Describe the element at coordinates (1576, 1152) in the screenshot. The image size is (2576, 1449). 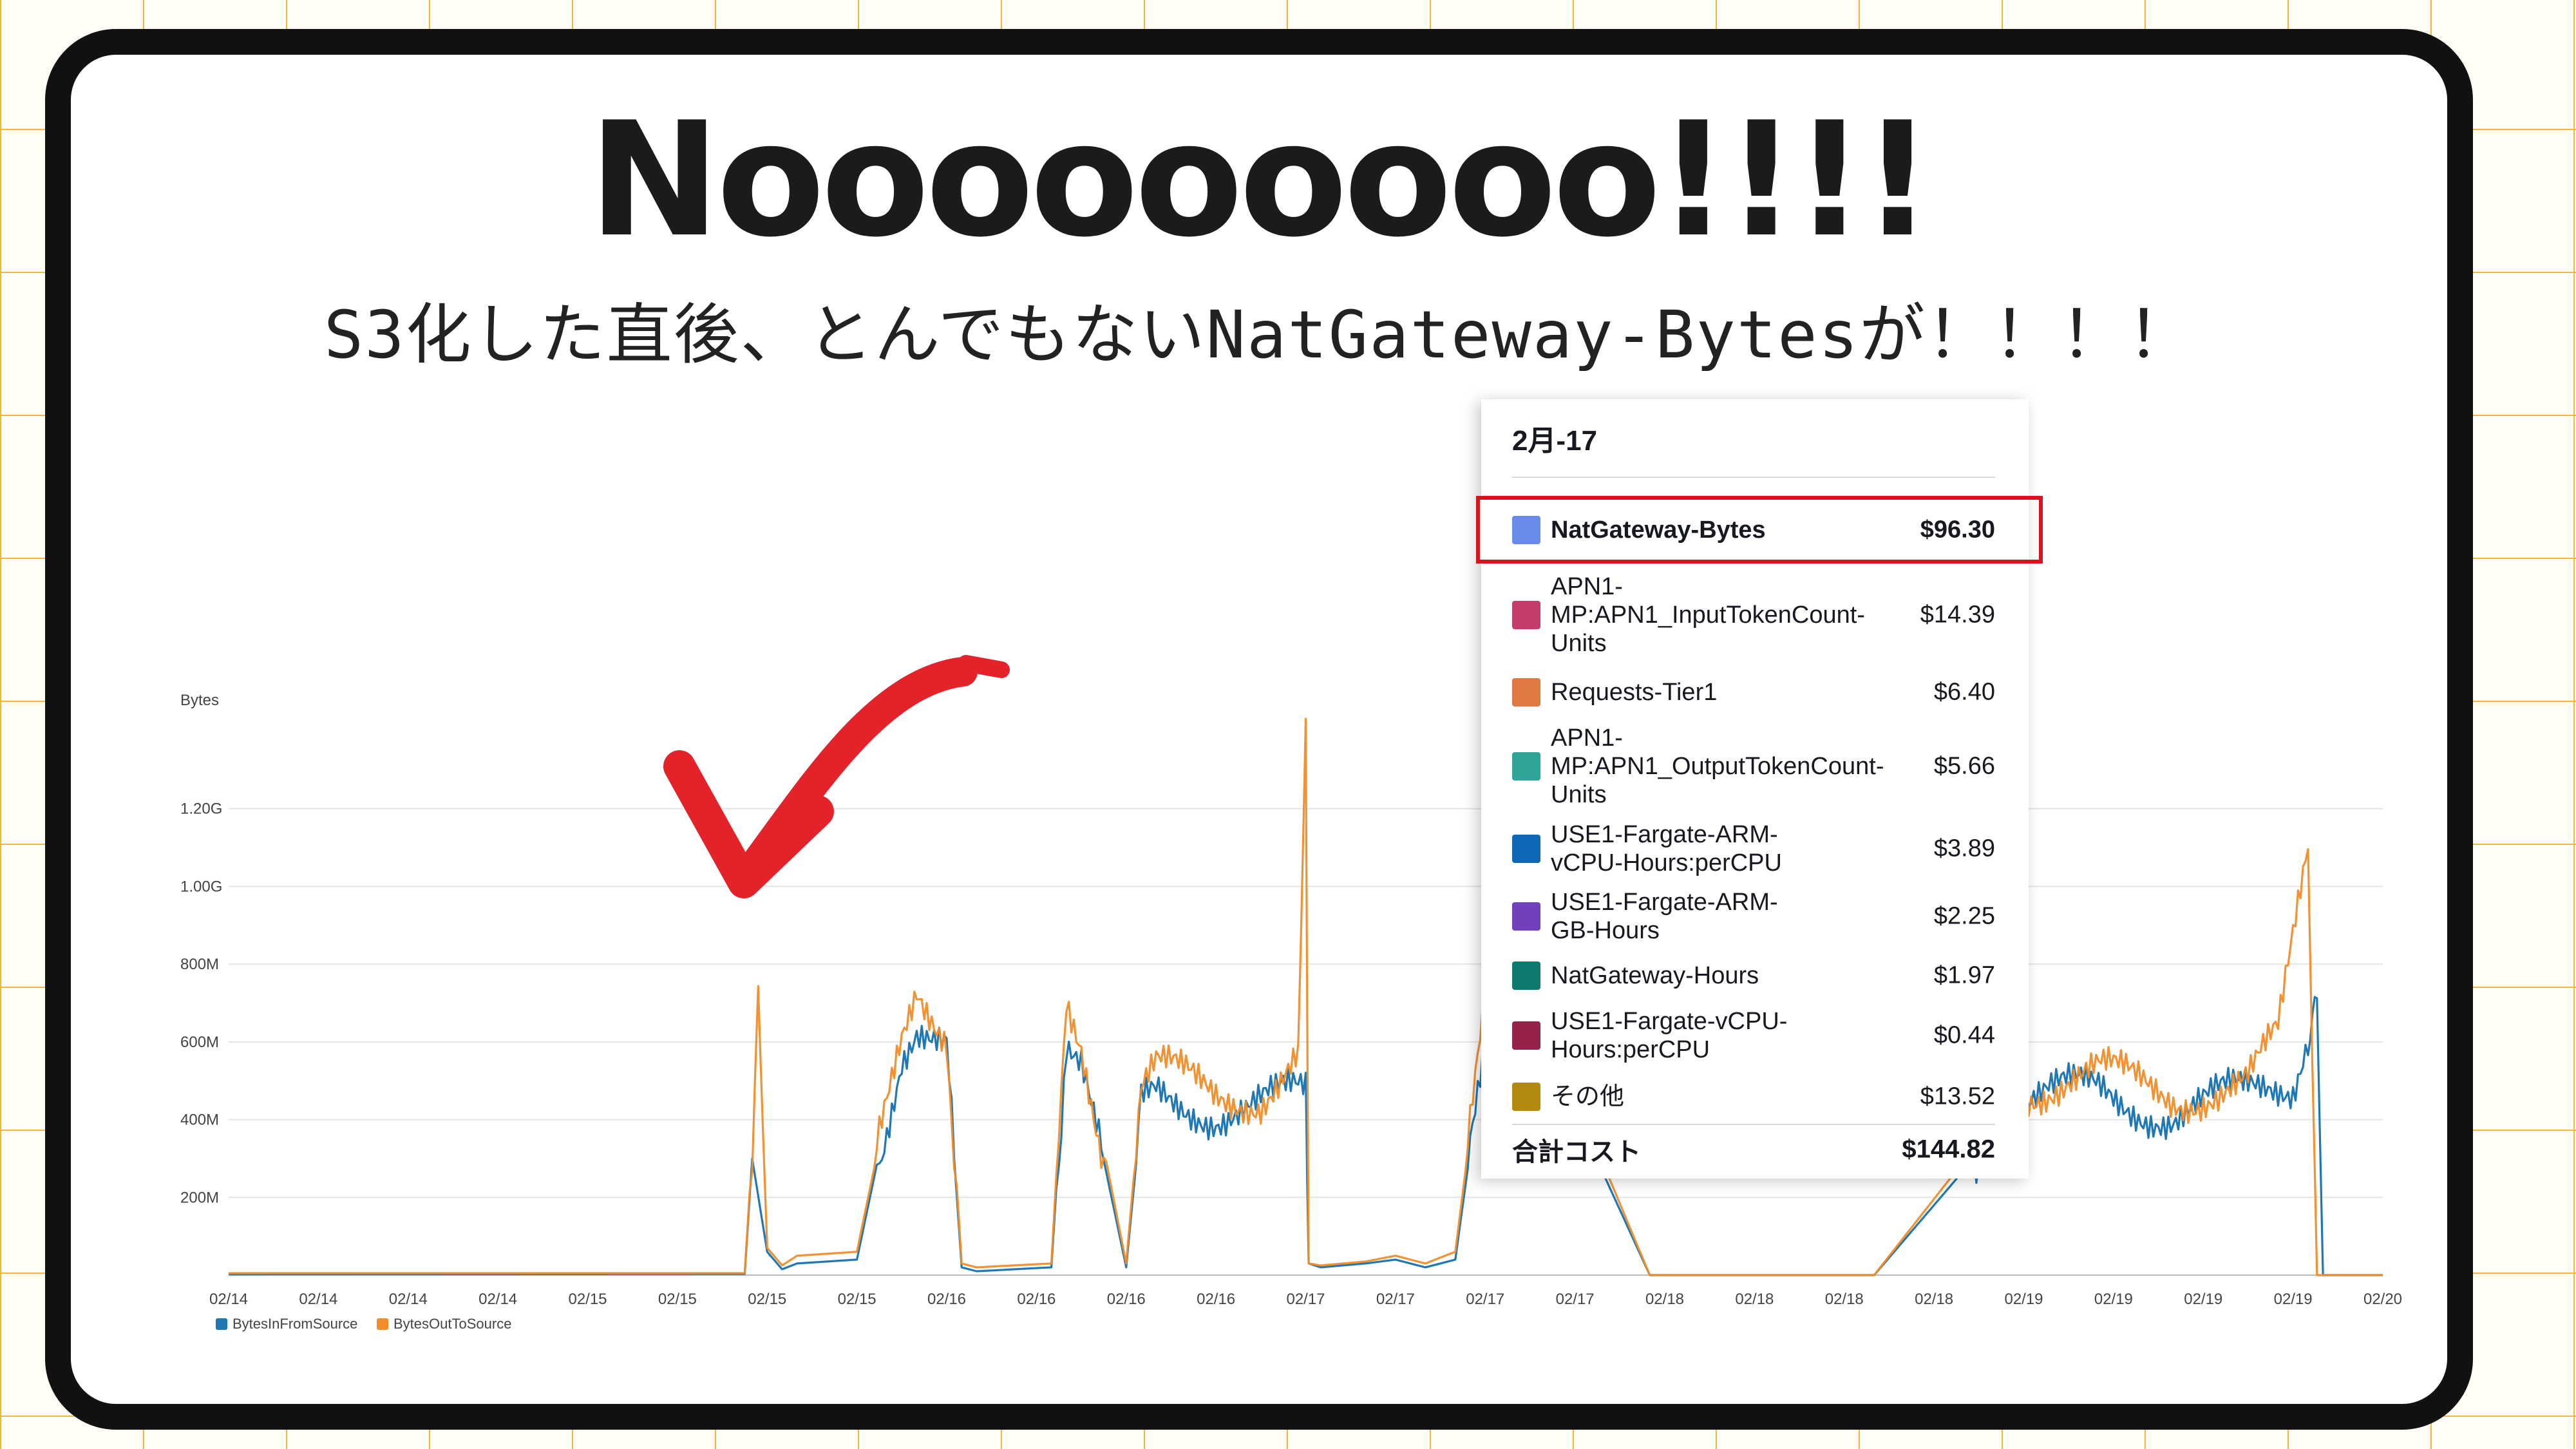
I see `total-cost-label: 合計コスト` at that location.